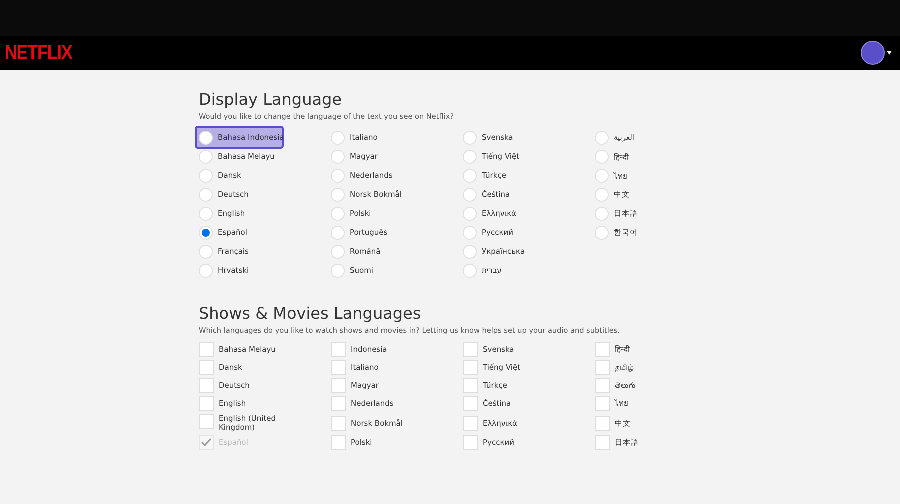 This screenshot has height=504, width=900. What do you see at coordinates (889, 53) in the screenshot?
I see `caret-icon` at bounding box center [889, 53].